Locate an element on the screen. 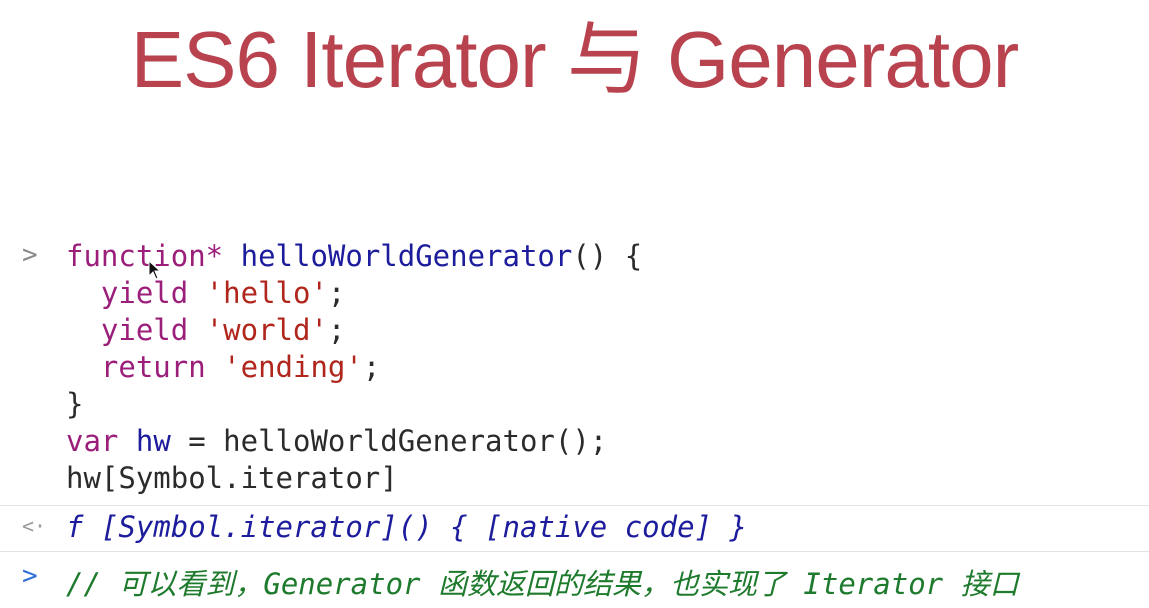  code-token: = helloWorldGenerator(); is located at coordinates (389, 441).